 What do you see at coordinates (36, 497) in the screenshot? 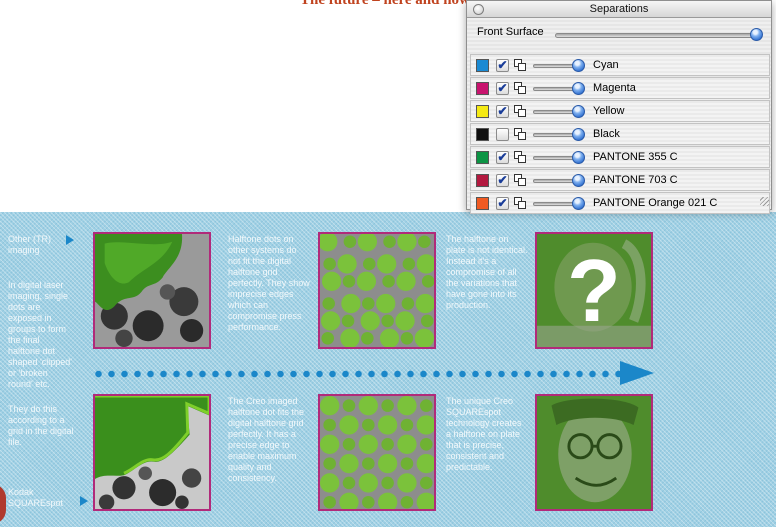
I see `label-kodak-squarespot: Kodak SQUAREspot` at bounding box center [36, 497].